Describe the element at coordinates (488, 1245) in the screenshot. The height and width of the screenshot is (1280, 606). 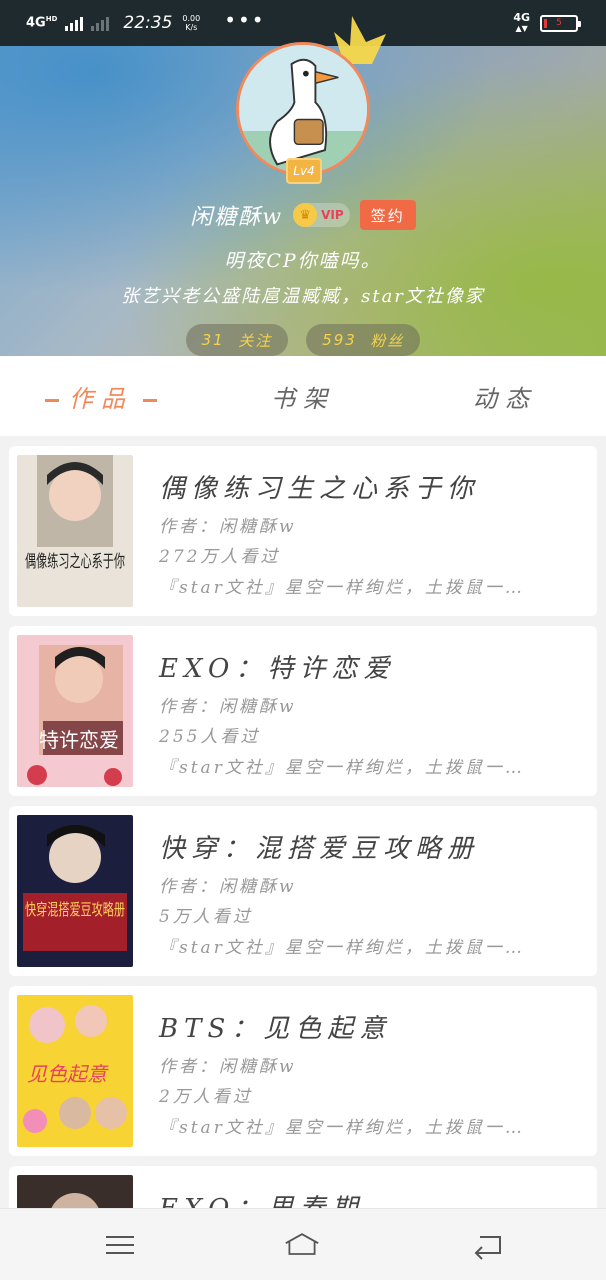
I see `back-icon` at that location.